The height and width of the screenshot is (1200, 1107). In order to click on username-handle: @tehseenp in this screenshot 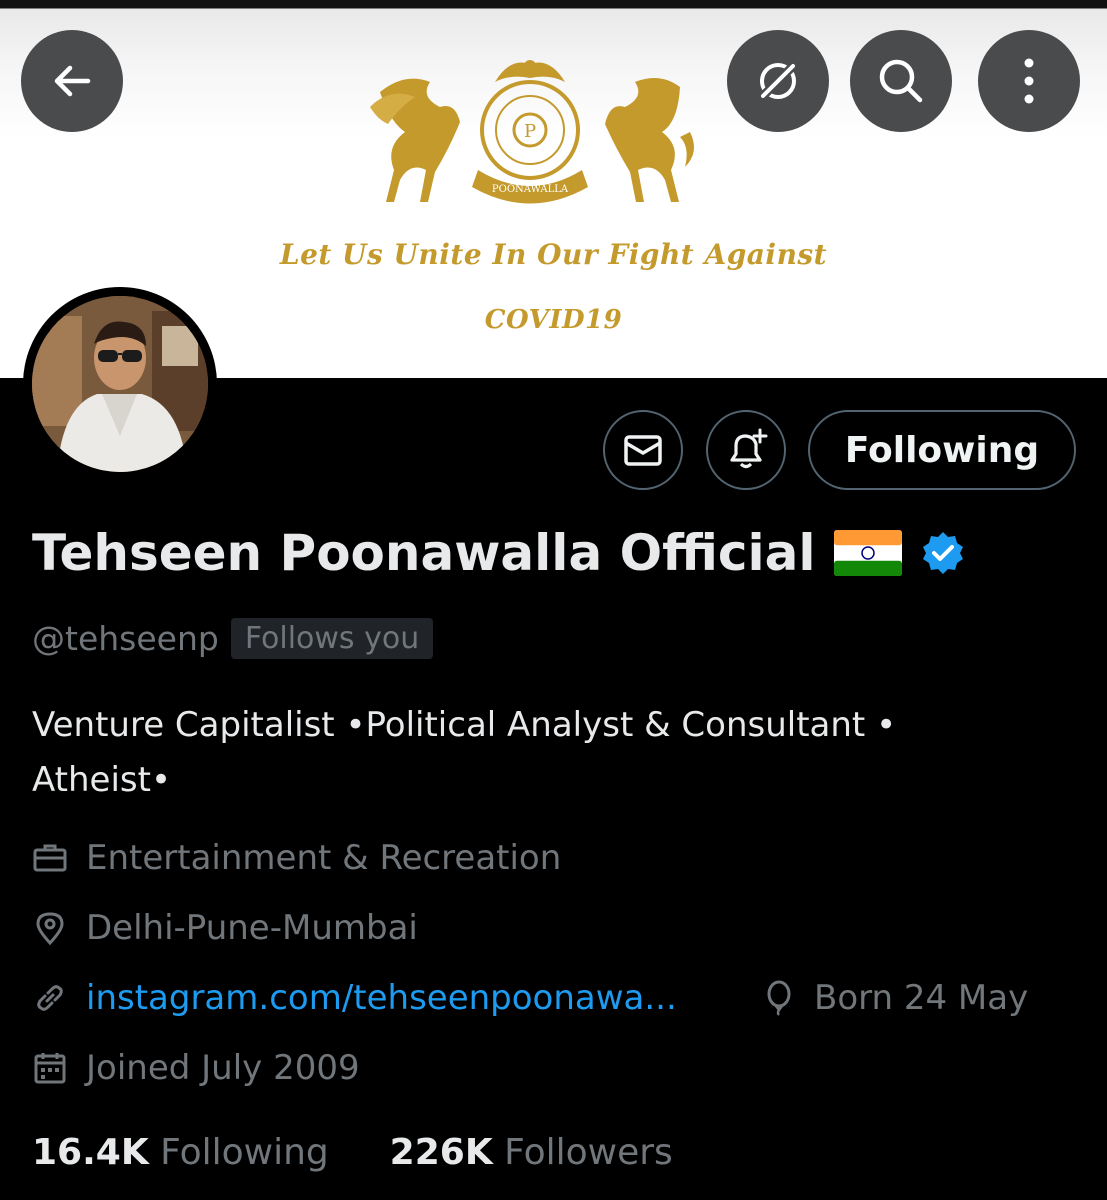, I will do `click(125, 638)`.